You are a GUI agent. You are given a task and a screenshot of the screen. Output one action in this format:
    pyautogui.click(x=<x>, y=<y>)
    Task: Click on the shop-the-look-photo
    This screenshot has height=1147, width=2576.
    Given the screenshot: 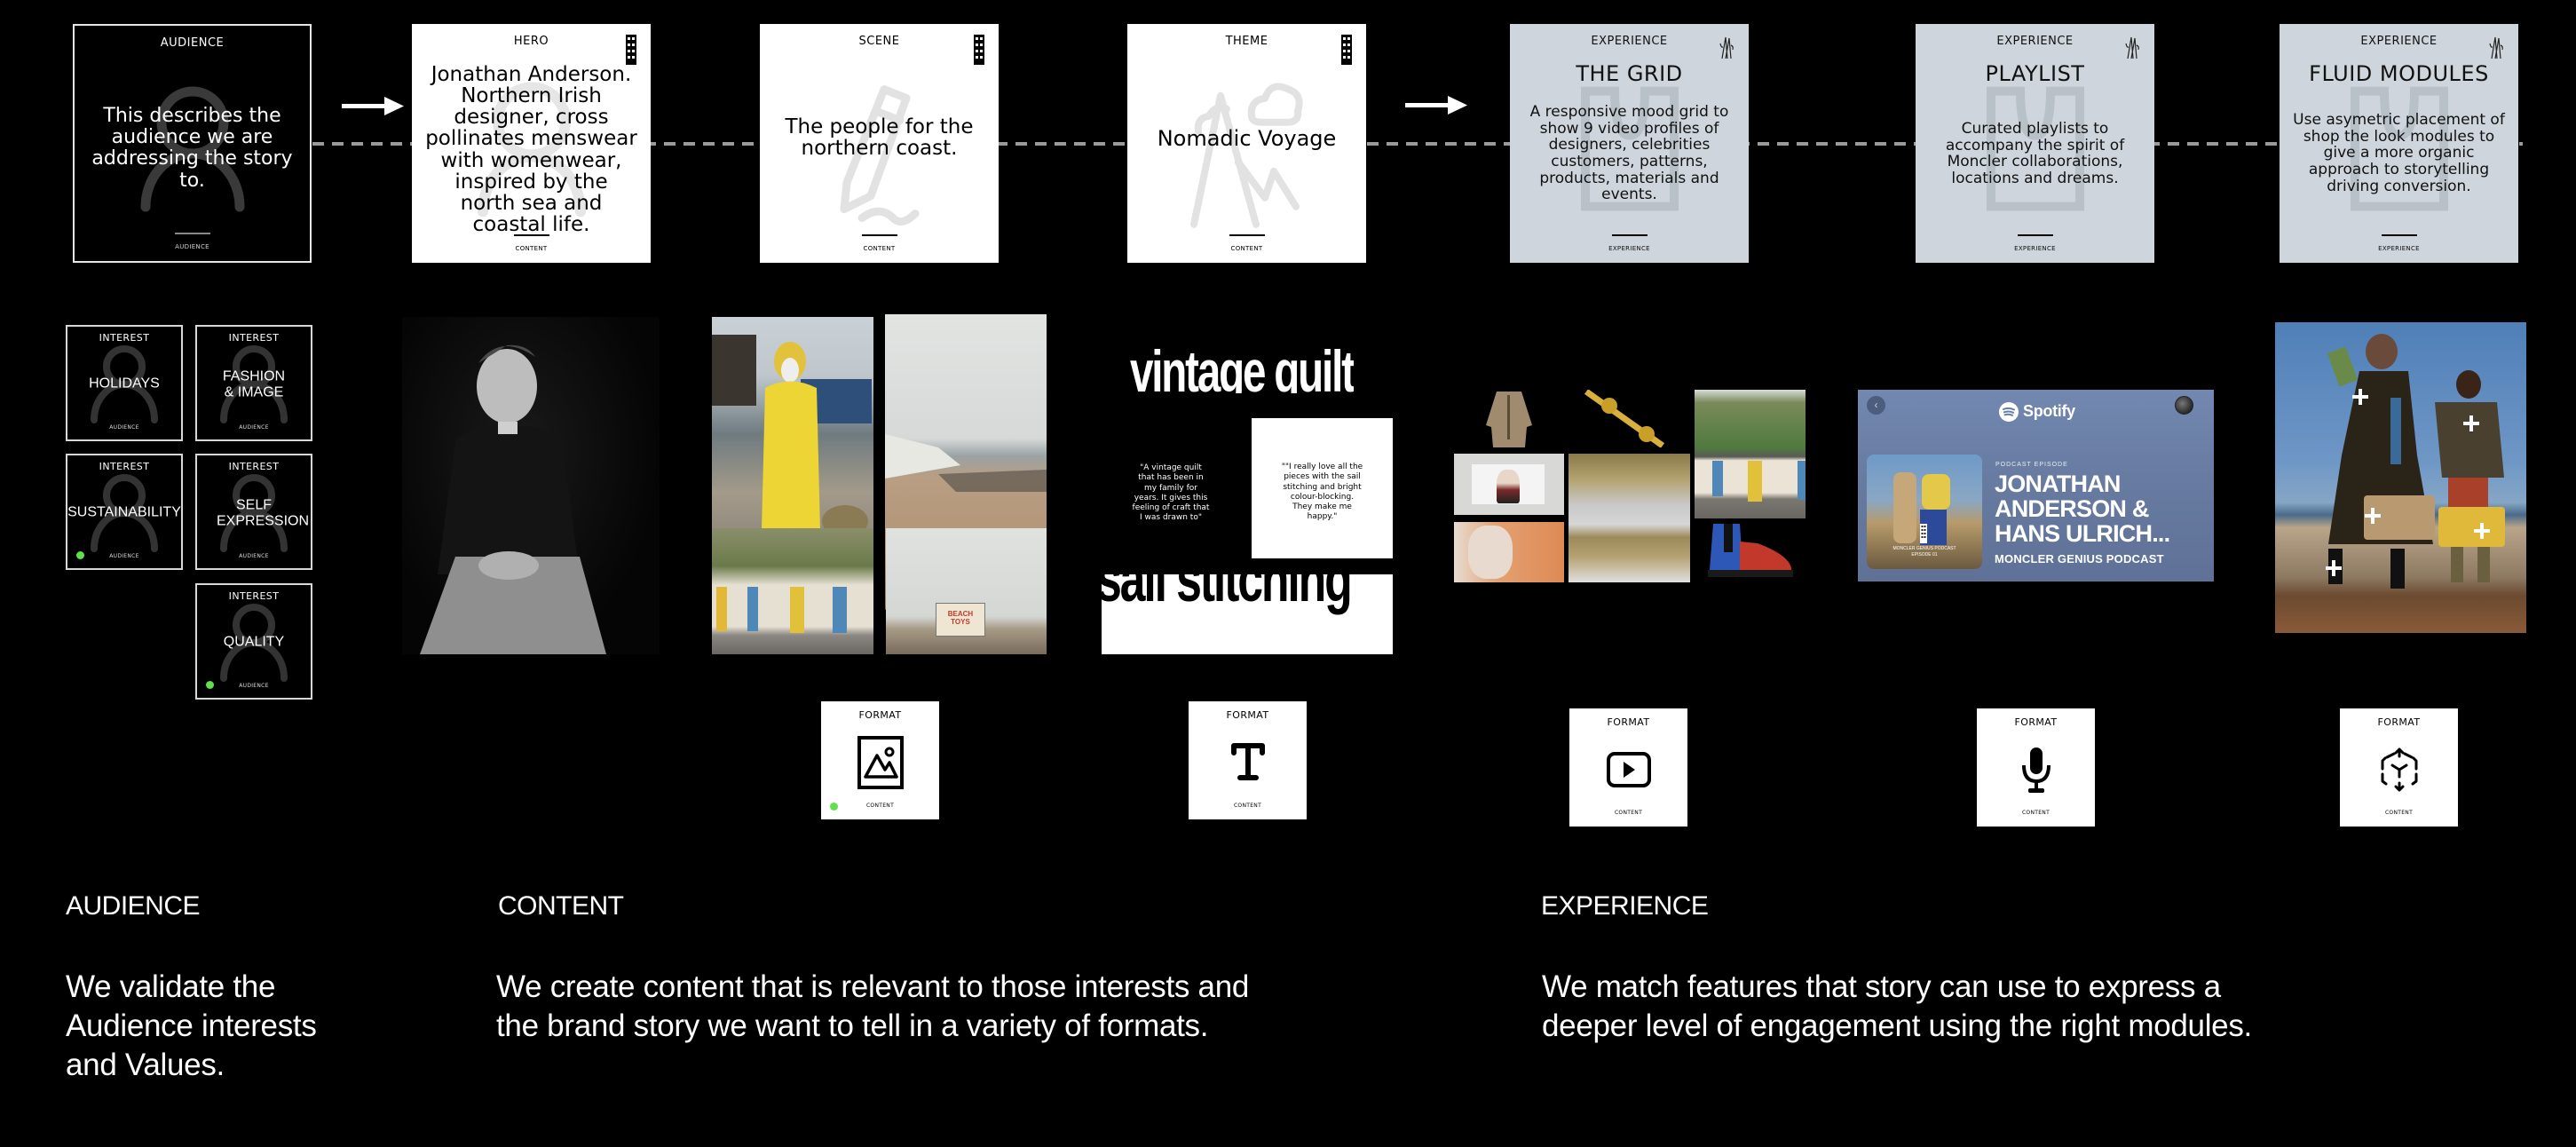 What is the action you would take?
    pyautogui.click(x=2400, y=477)
    